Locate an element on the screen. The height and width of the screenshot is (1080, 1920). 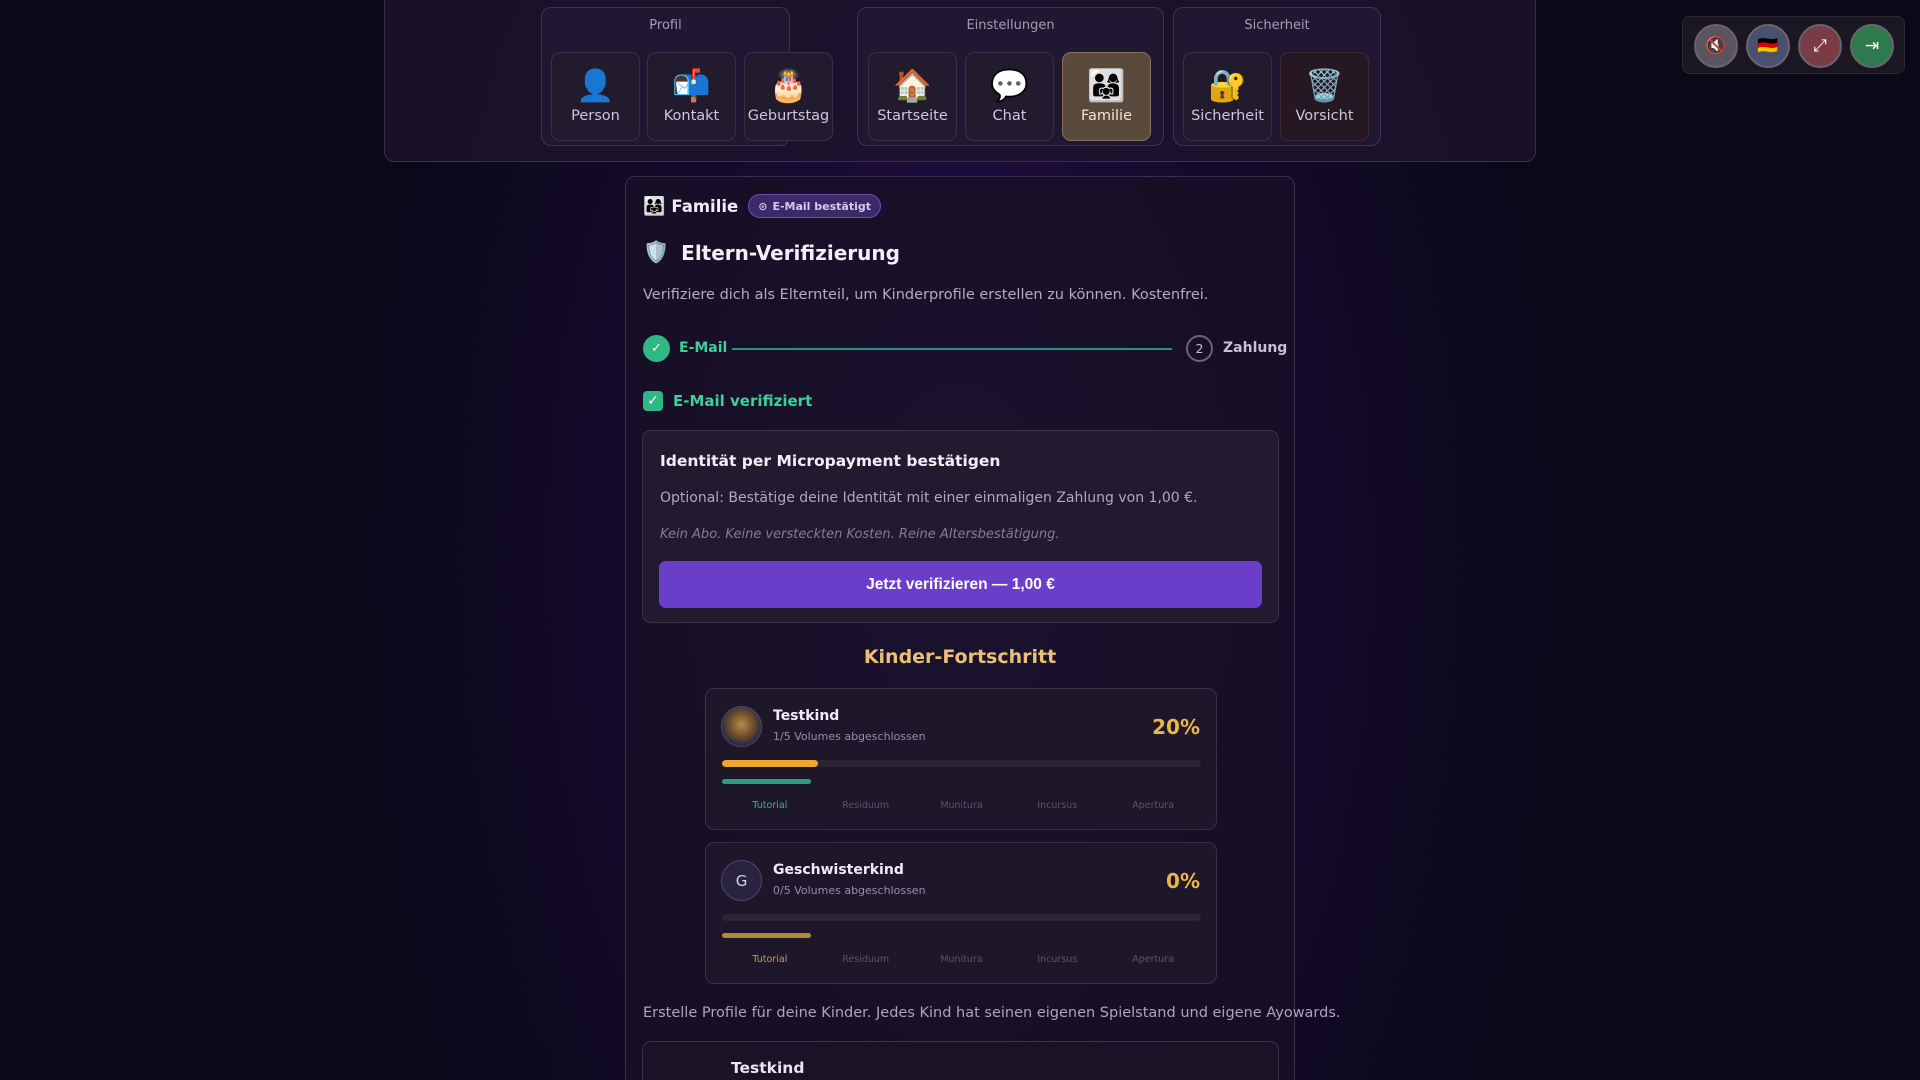
window-controls: 🔇 🇩🇪 ⤢ ⇥ is located at coordinates (1793, 45).